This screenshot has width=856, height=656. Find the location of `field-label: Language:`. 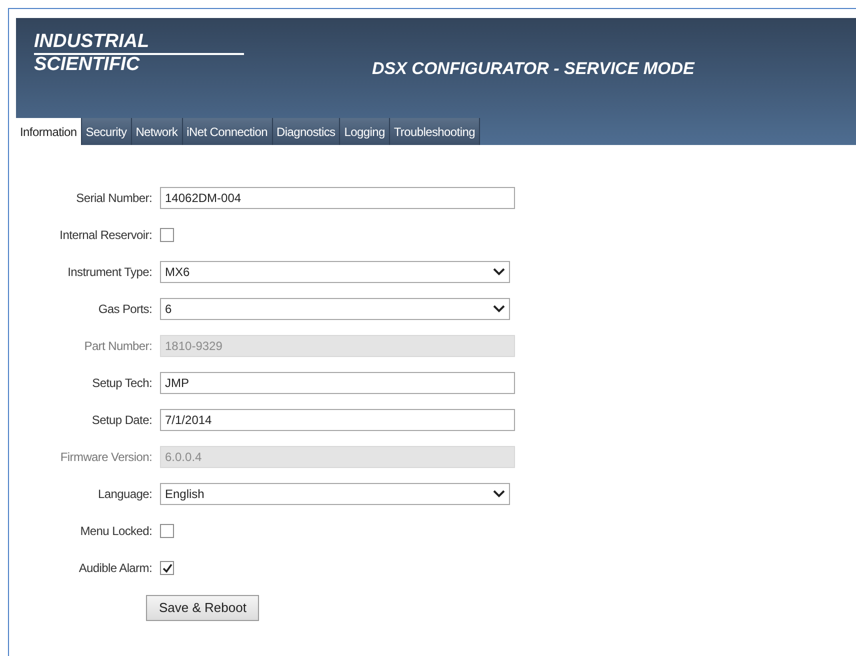

field-label: Language: is located at coordinates (124, 494).